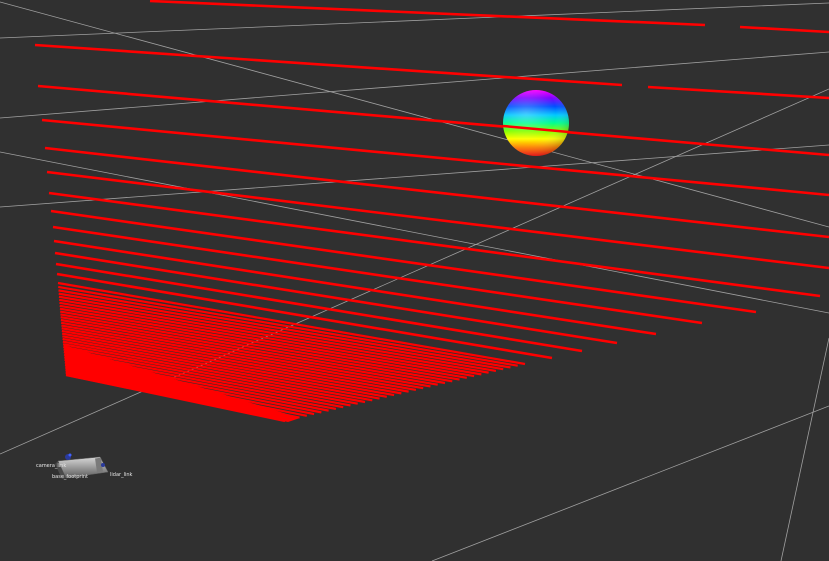 Image resolution: width=829 pixels, height=561 pixels. What do you see at coordinates (51, 466) in the screenshot?
I see `robot-label-camera: camera_link` at bounding box center [51, 466].